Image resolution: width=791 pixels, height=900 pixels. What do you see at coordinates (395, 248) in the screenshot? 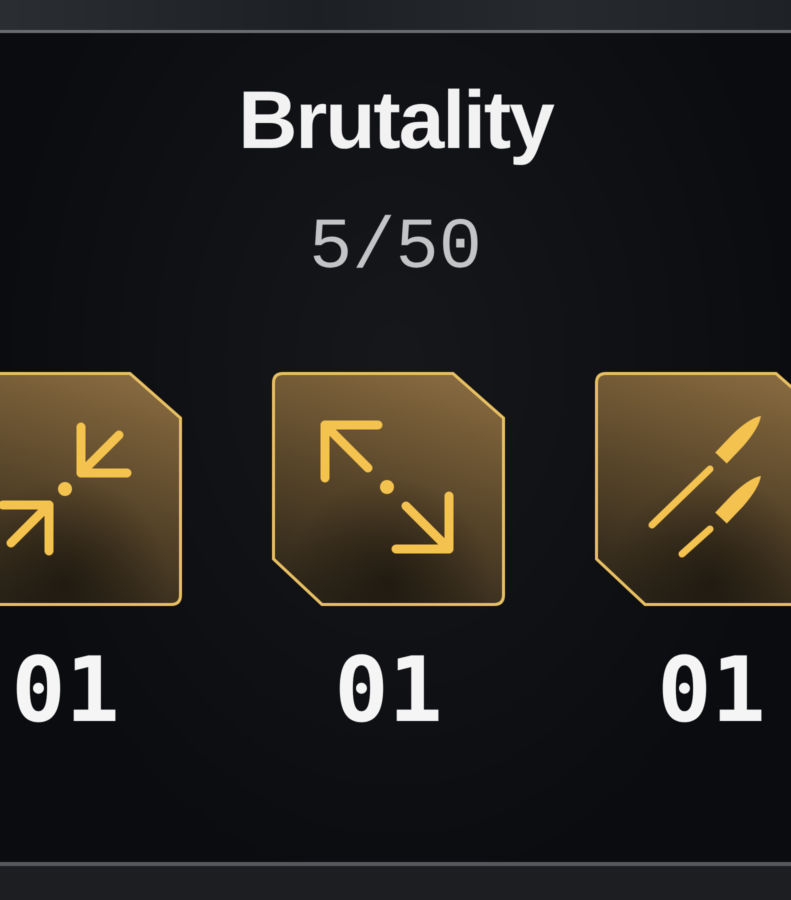
I see `progress-count: 5/50` at bounding box center [395, 248].